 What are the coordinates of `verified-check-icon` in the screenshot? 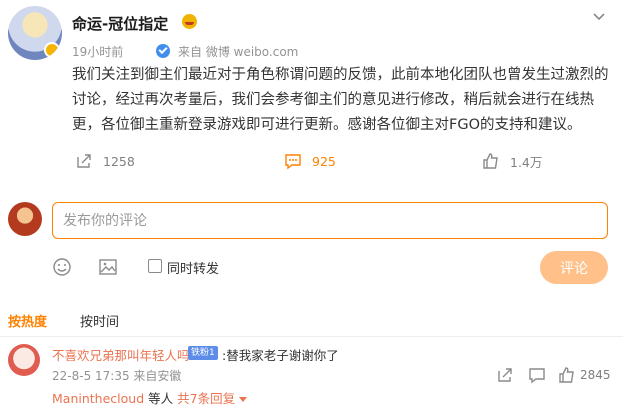 It's located at (163, 51).